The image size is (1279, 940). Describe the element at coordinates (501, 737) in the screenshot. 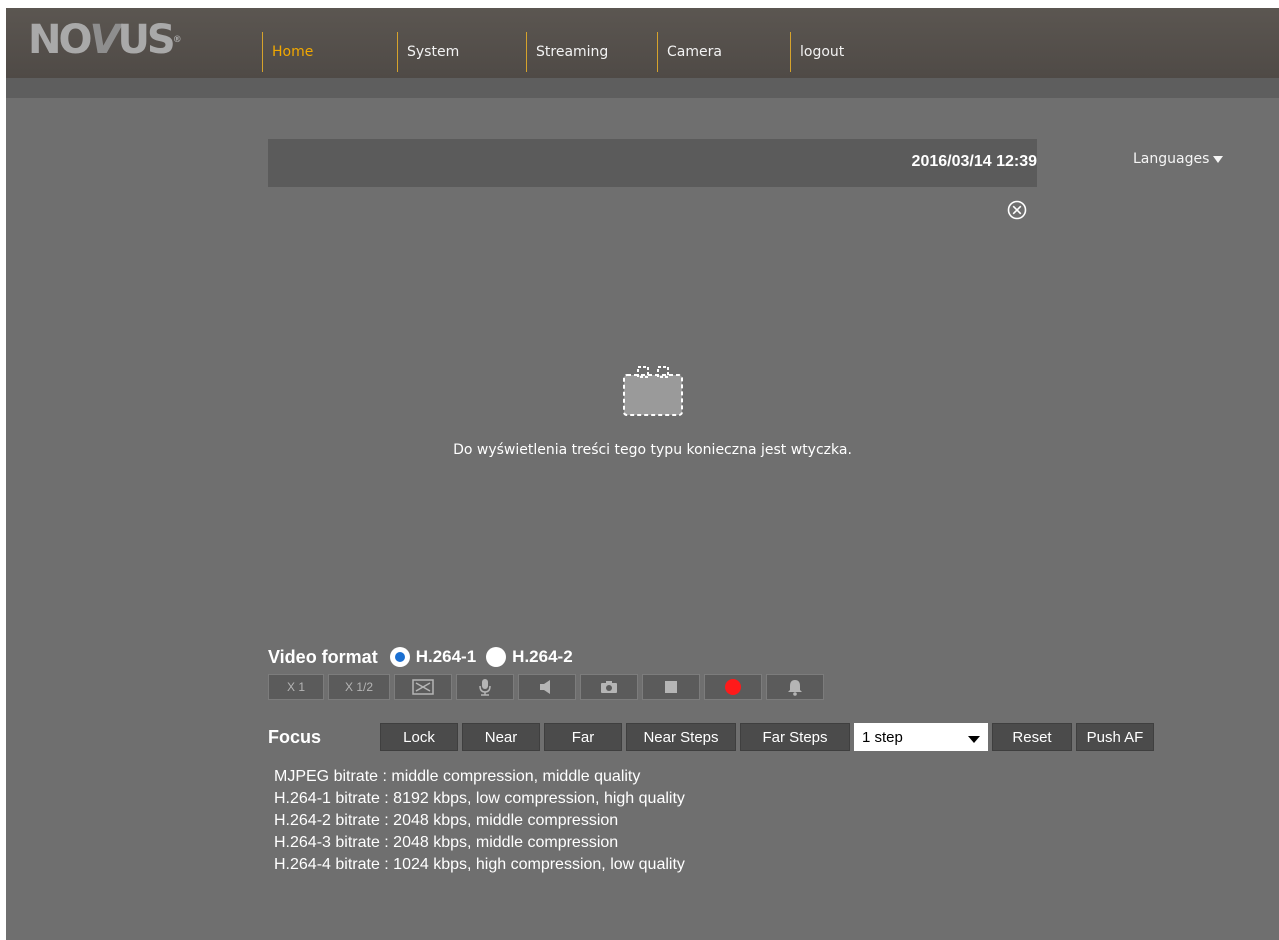

I see `focus-near-button: Near` at that location.